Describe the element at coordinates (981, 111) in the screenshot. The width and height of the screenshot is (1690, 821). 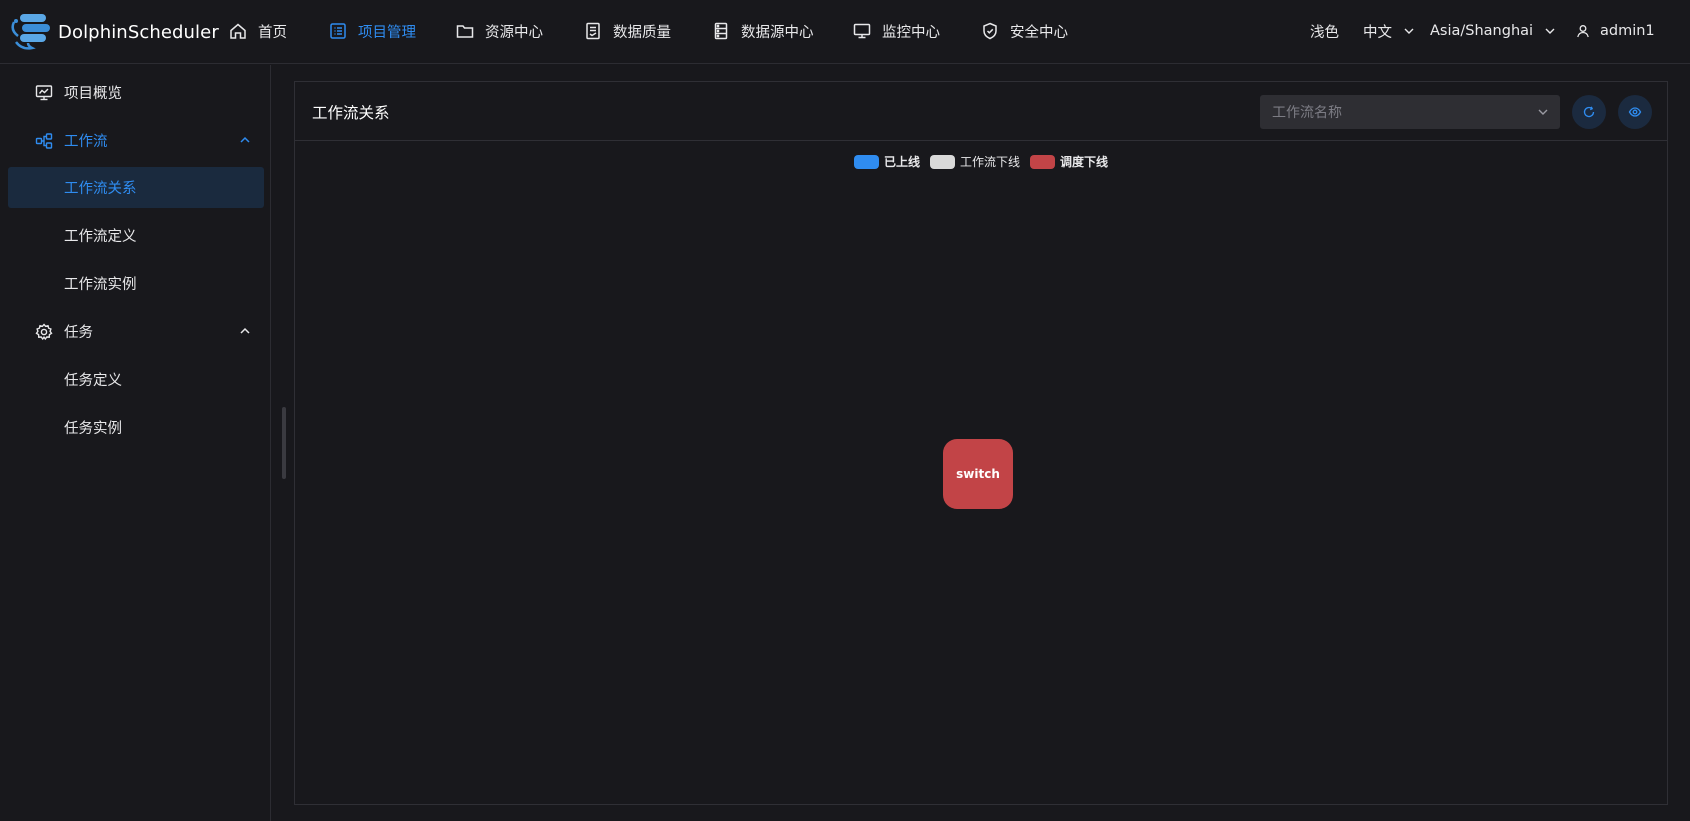
I see `card-header: 工作流关系 工作流名称` at that location.